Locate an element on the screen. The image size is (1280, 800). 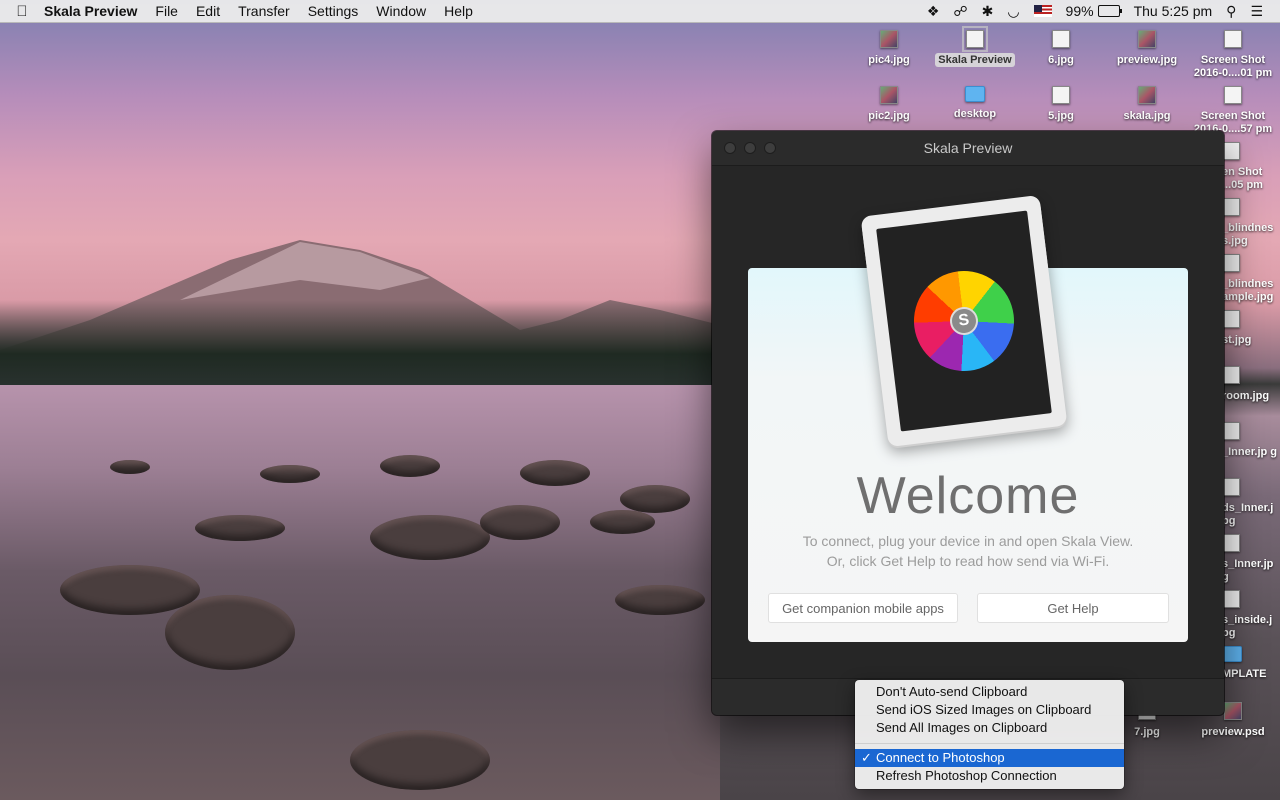
desktop-icon-skala-jpg: skala.jpg is located at coordinates (1147, 104).